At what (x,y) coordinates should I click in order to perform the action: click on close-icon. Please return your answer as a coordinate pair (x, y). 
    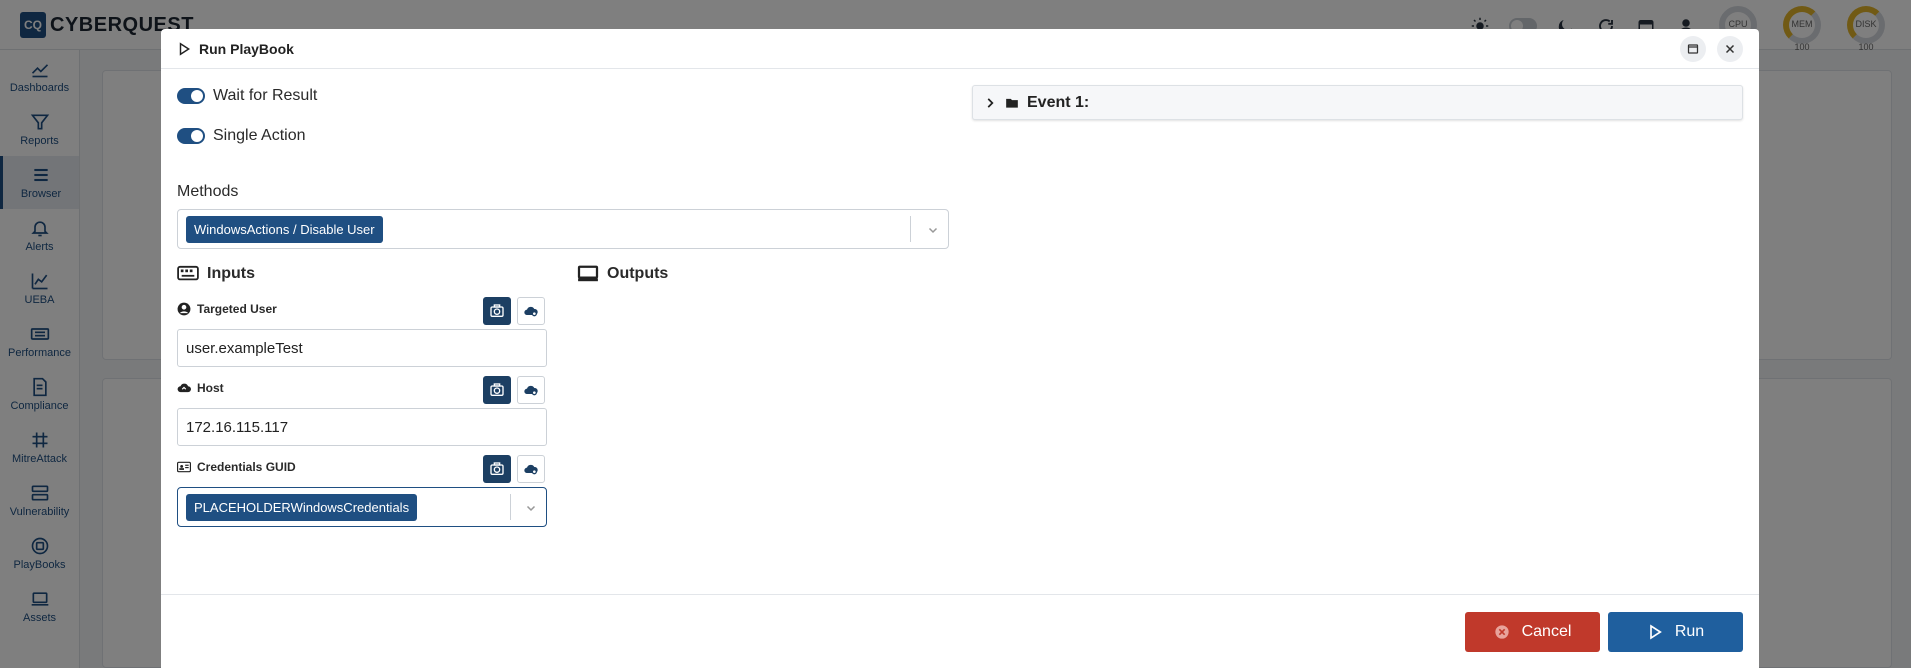
    Looking at the image, I should click on (1730, 49).